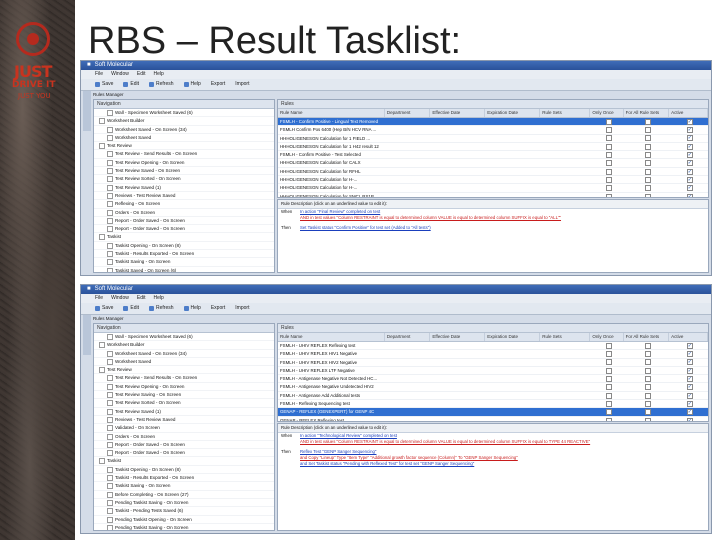  I want to click on tree-item: Test Review Opening - On Screen, so click(184, 163).